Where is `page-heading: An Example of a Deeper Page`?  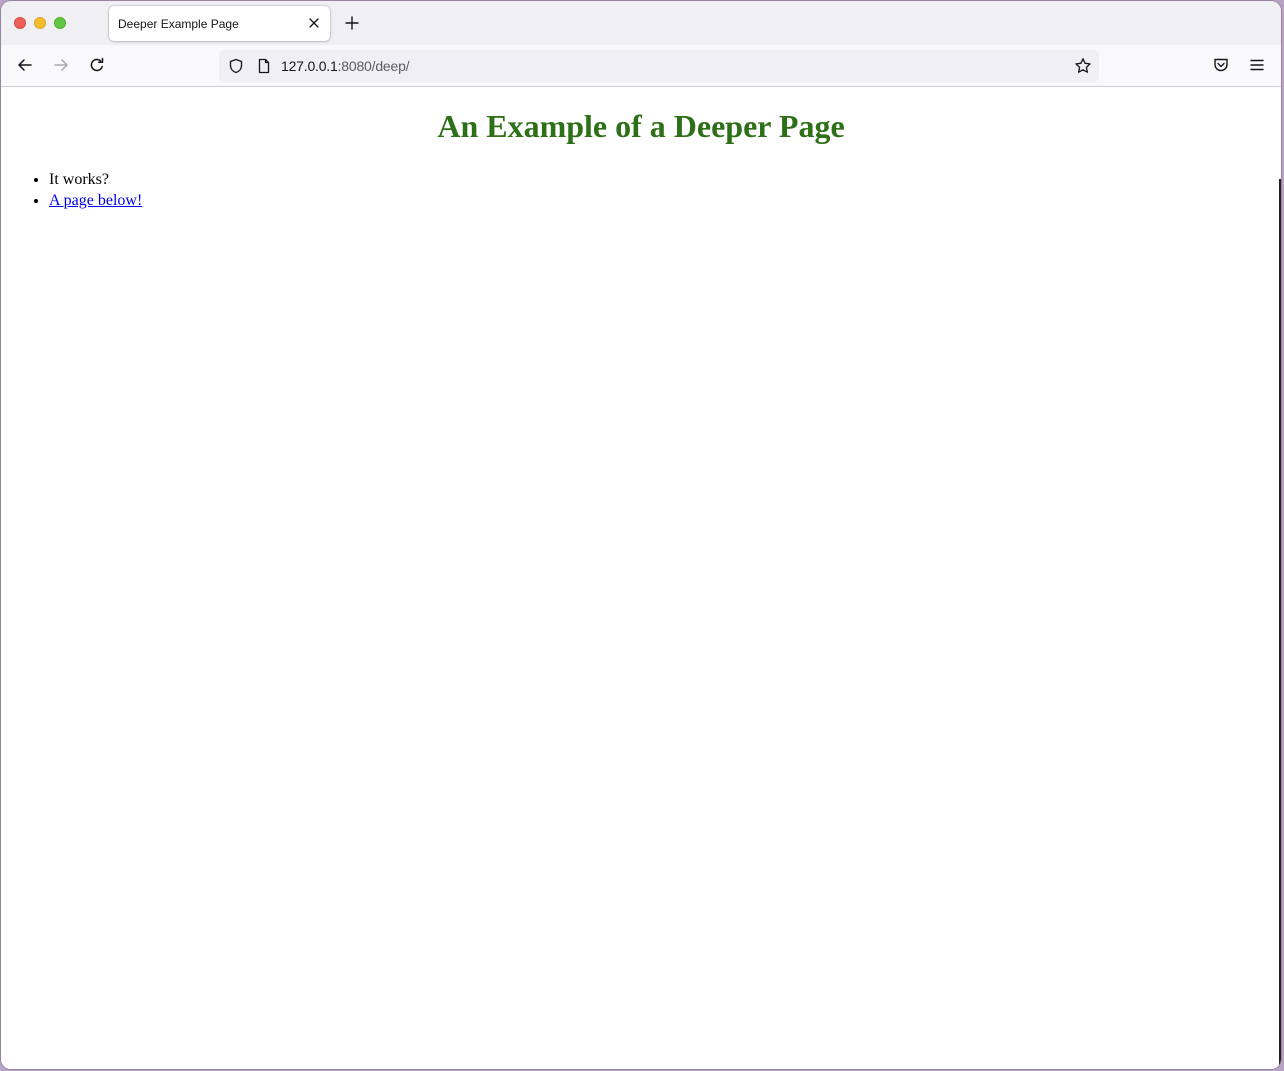 page-heading: An Example of a Deeper Page is located at coordinates (641, 126).